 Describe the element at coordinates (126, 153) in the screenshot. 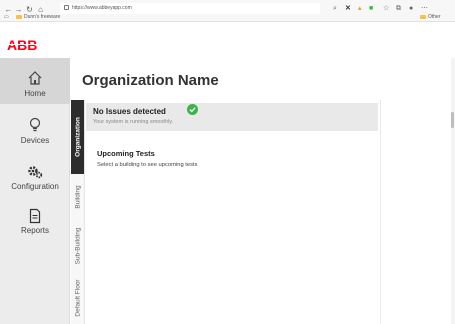

I see `upcoming-tests-title: Upcoming Tests` at that location.